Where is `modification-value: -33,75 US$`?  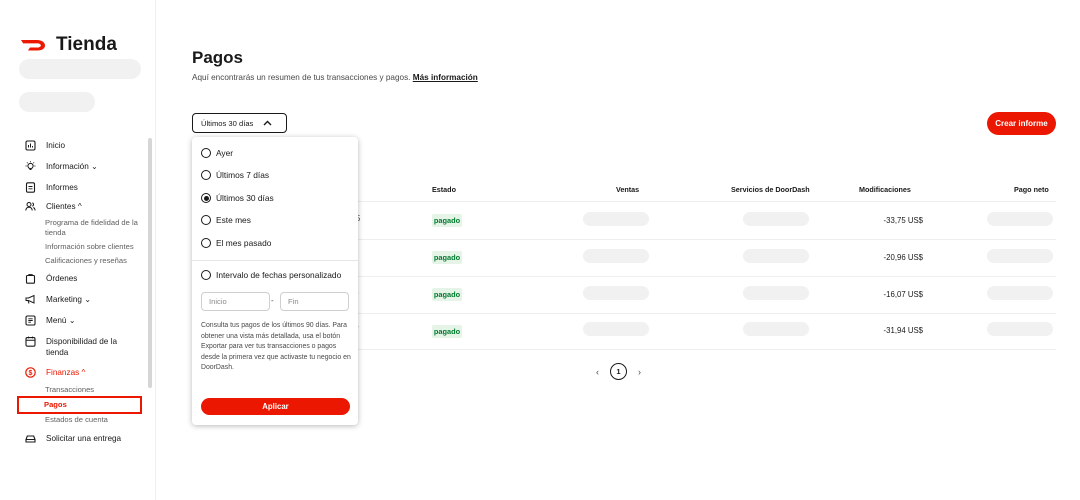 modification-value: -33,75 US$ is located at coordinates (903, 220).